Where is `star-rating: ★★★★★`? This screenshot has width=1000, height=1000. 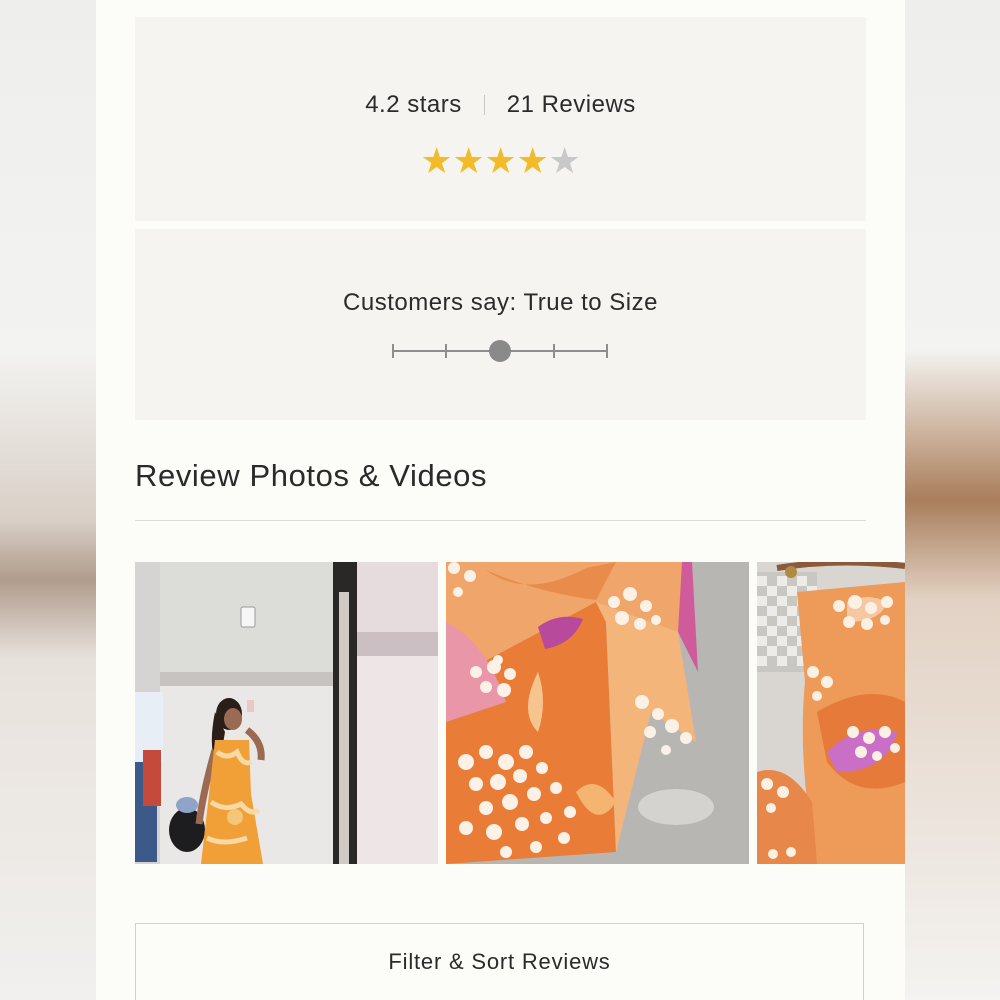
star-rating: ★★★★★ is located at coordinates (500, 161).